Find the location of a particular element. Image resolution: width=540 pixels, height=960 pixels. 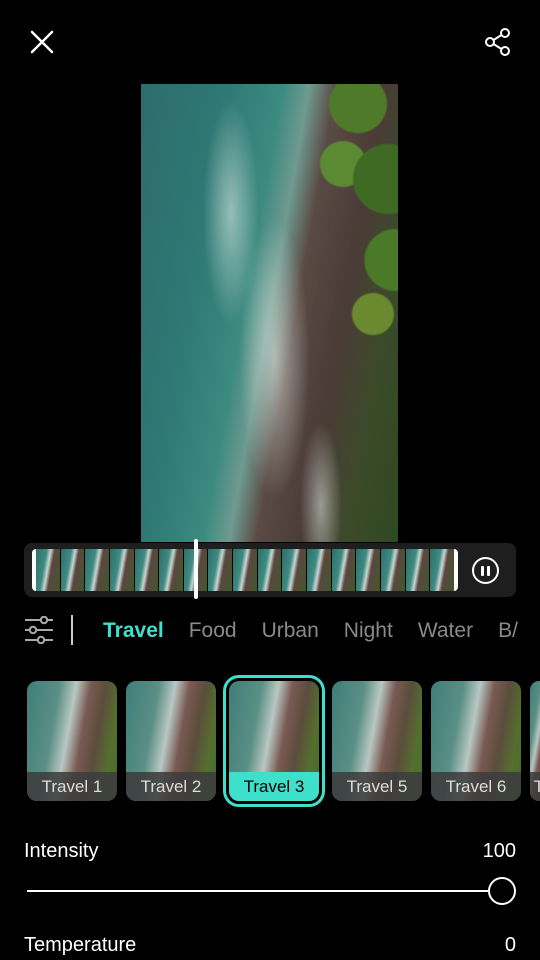

tab-b: B/ is located at coordinates (508, 631).